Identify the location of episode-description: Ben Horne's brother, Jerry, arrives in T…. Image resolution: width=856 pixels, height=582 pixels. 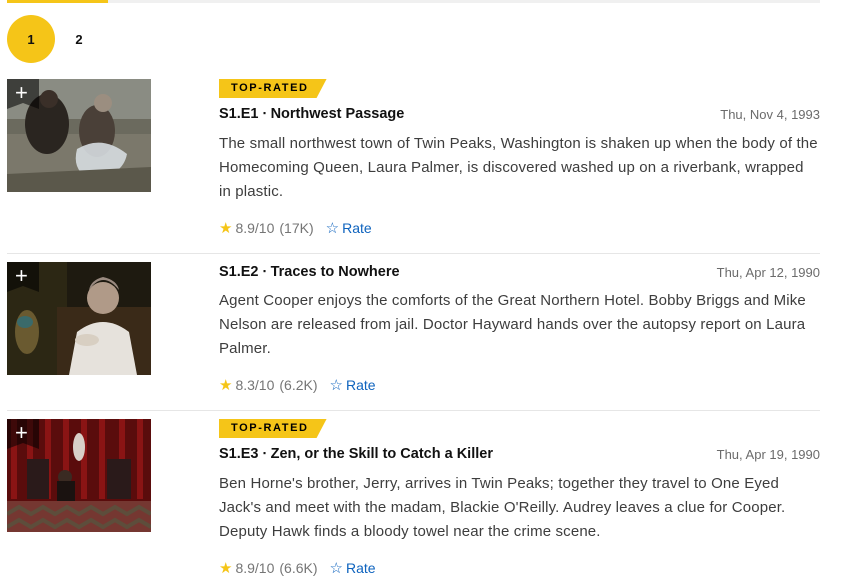
(502, 507).